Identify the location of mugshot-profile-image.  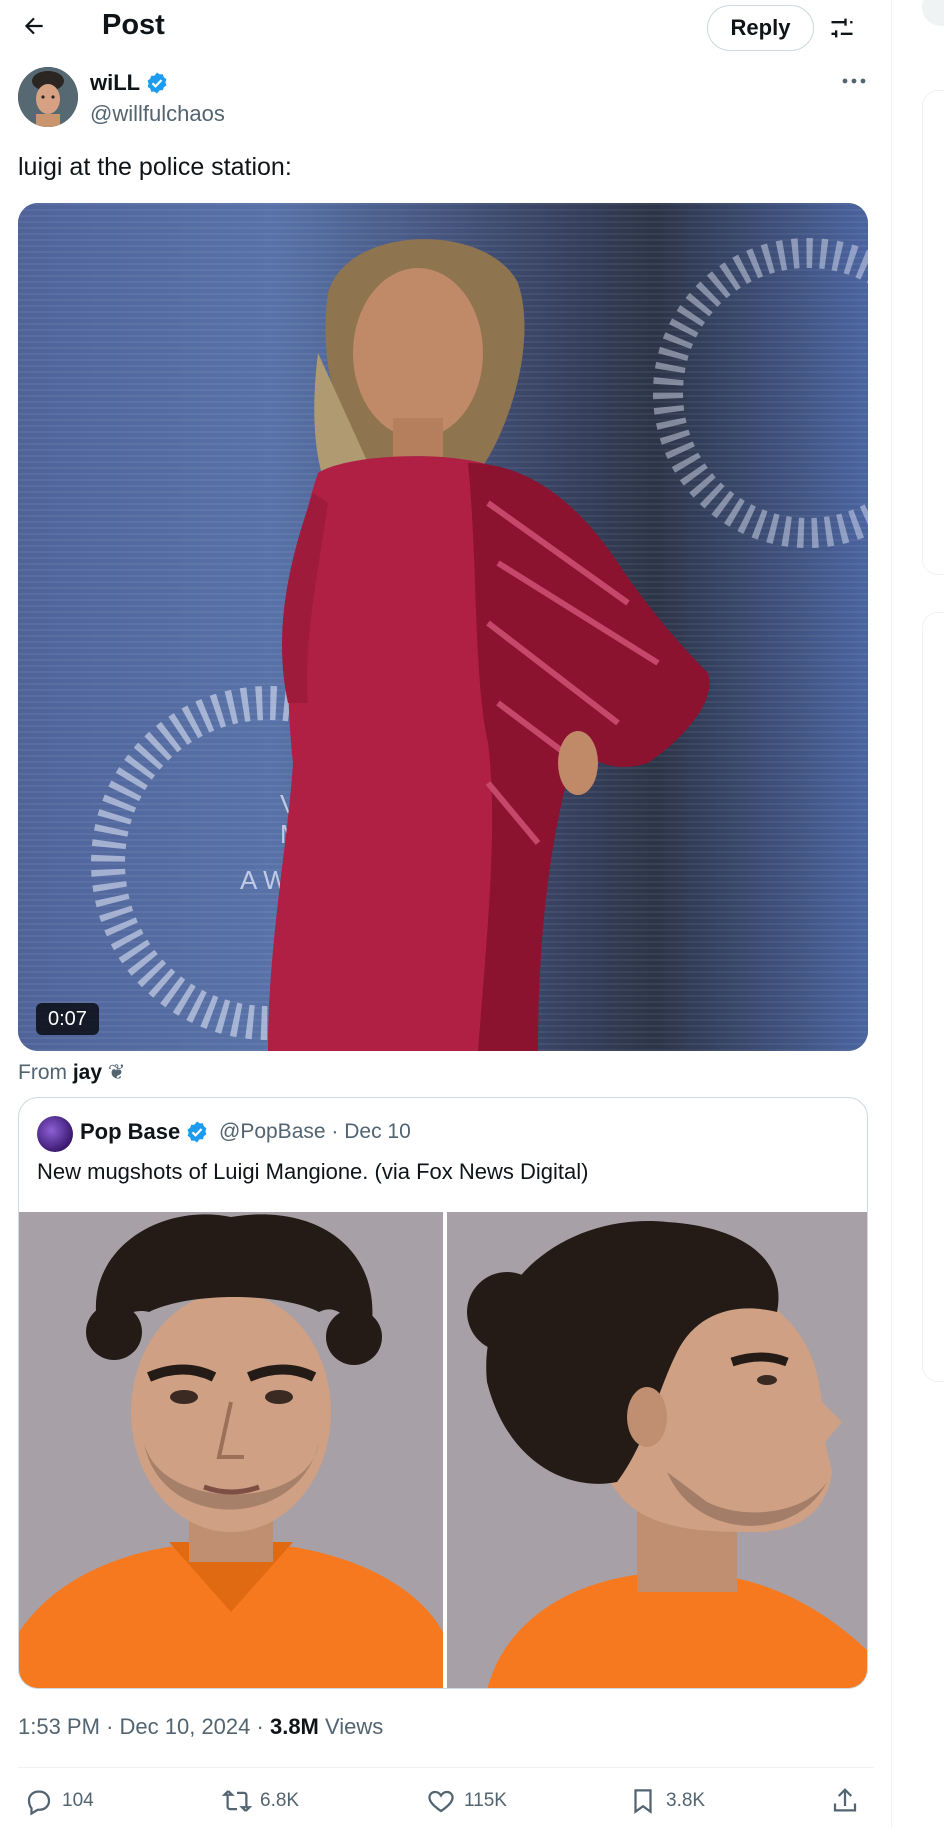
(657, 1450).